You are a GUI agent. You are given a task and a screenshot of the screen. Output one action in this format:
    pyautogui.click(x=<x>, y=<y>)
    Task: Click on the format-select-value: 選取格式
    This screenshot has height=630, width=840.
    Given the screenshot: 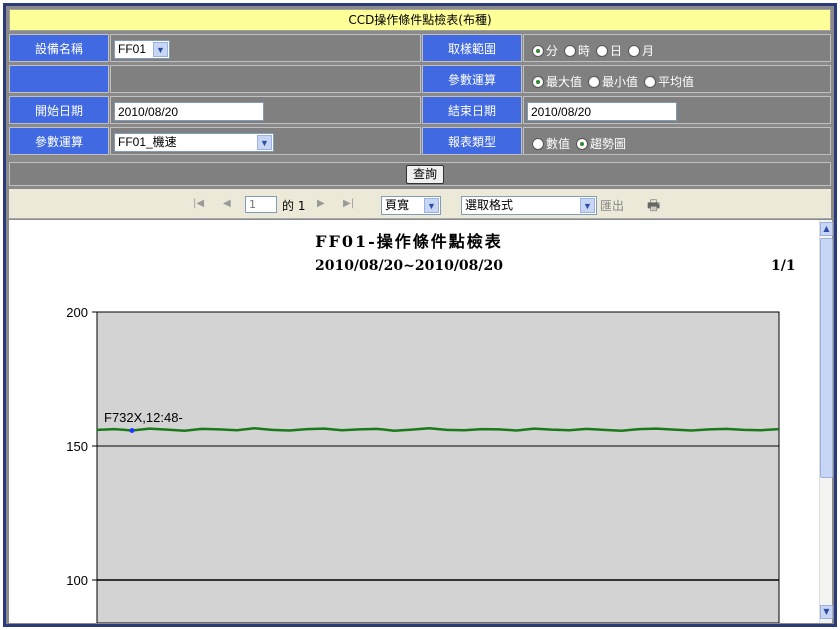 What is the action you would take?
    pyautogui.click(x=489, y=205)
    